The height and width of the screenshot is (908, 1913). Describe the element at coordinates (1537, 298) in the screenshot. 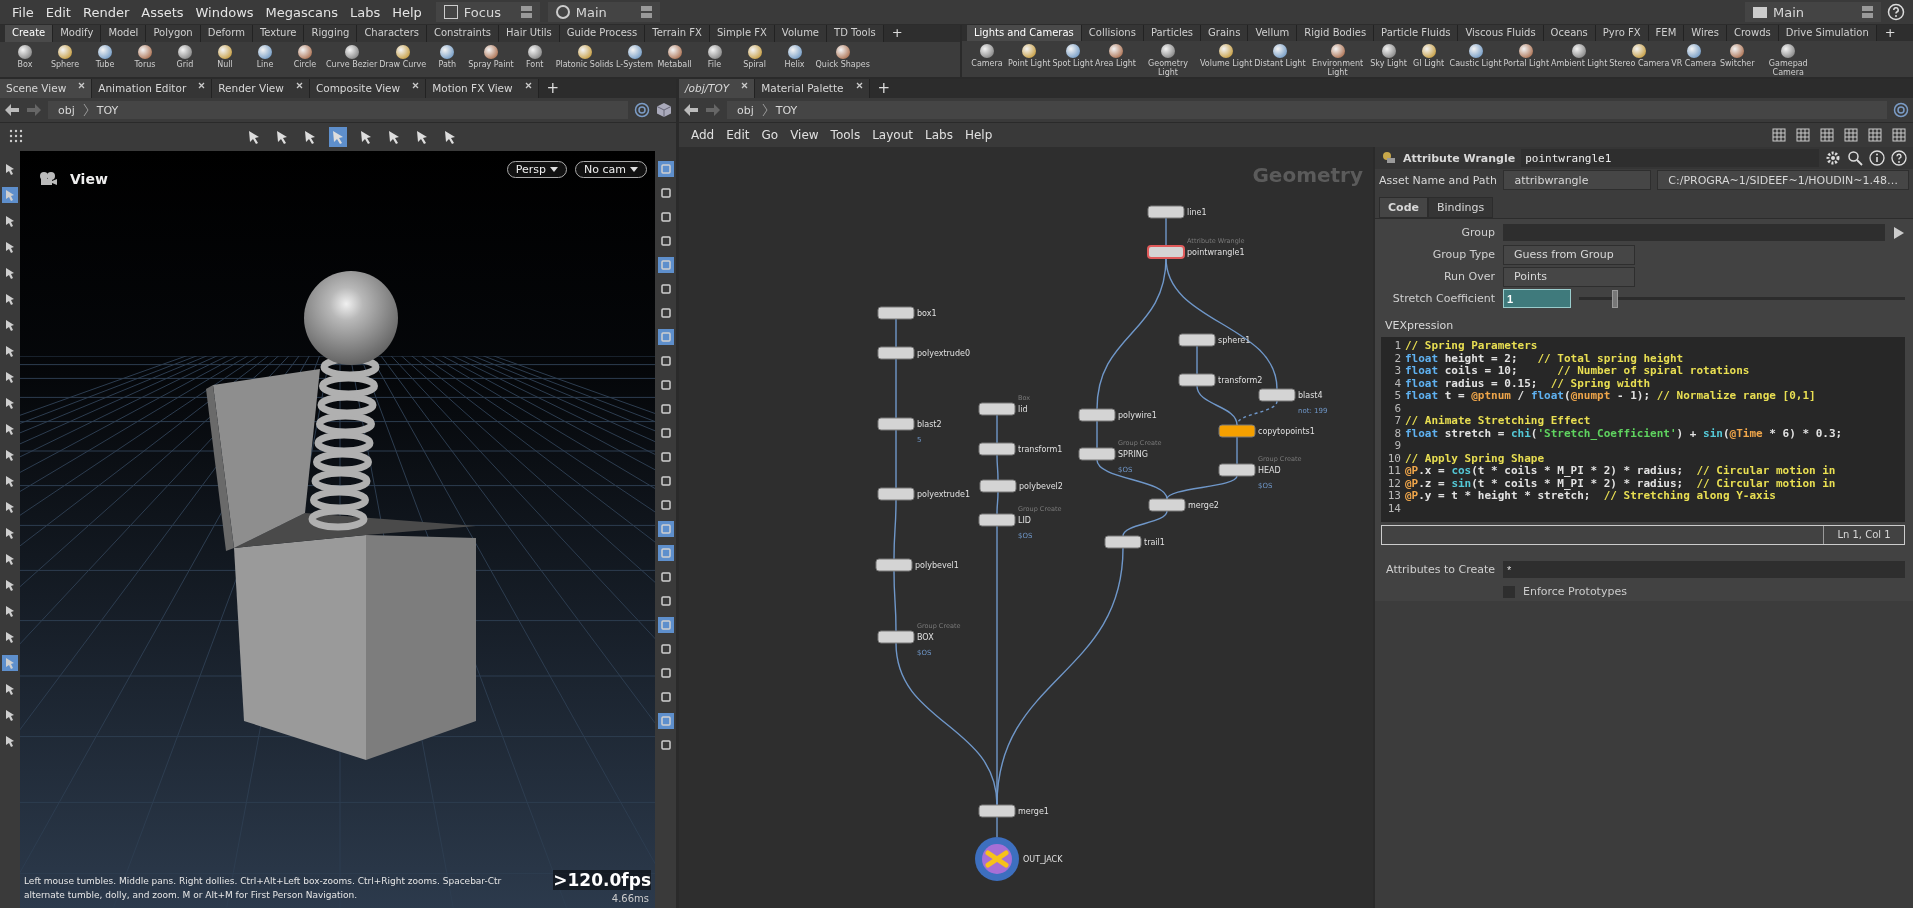

I see `stretch-value-field: 1` at that location.